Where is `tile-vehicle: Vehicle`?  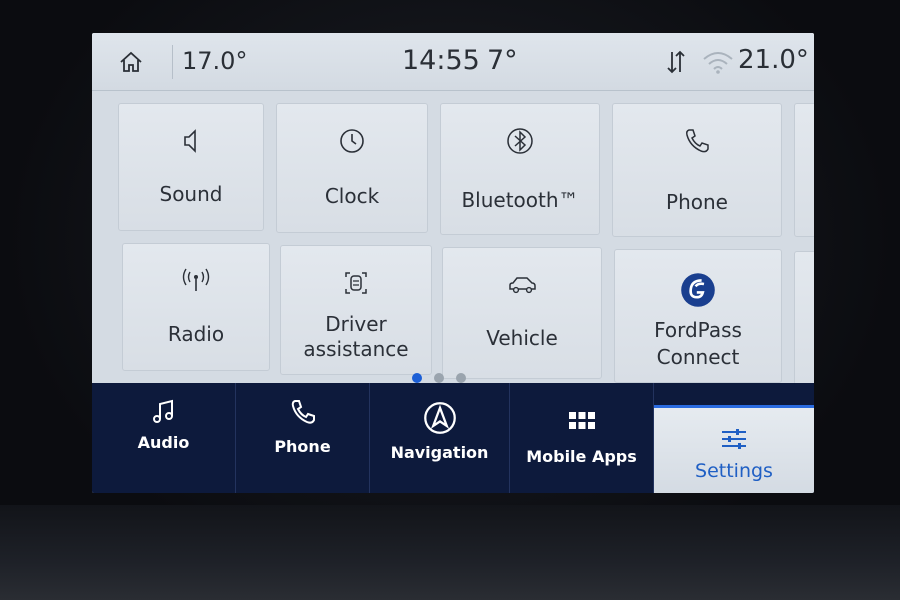
tile-vehicle: Vehicle is located at coordinates (522, 313).